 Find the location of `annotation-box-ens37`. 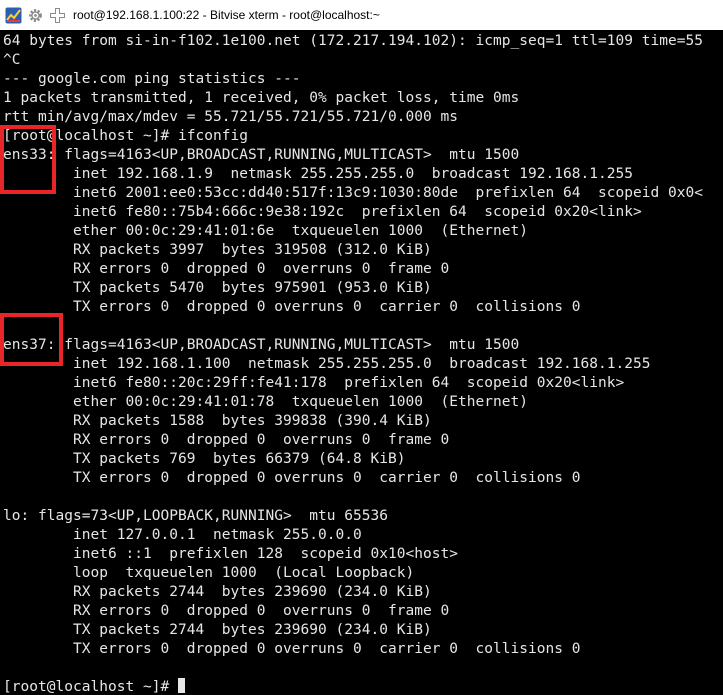

annotation-box-ens37 is located at coordinates (31, 339).